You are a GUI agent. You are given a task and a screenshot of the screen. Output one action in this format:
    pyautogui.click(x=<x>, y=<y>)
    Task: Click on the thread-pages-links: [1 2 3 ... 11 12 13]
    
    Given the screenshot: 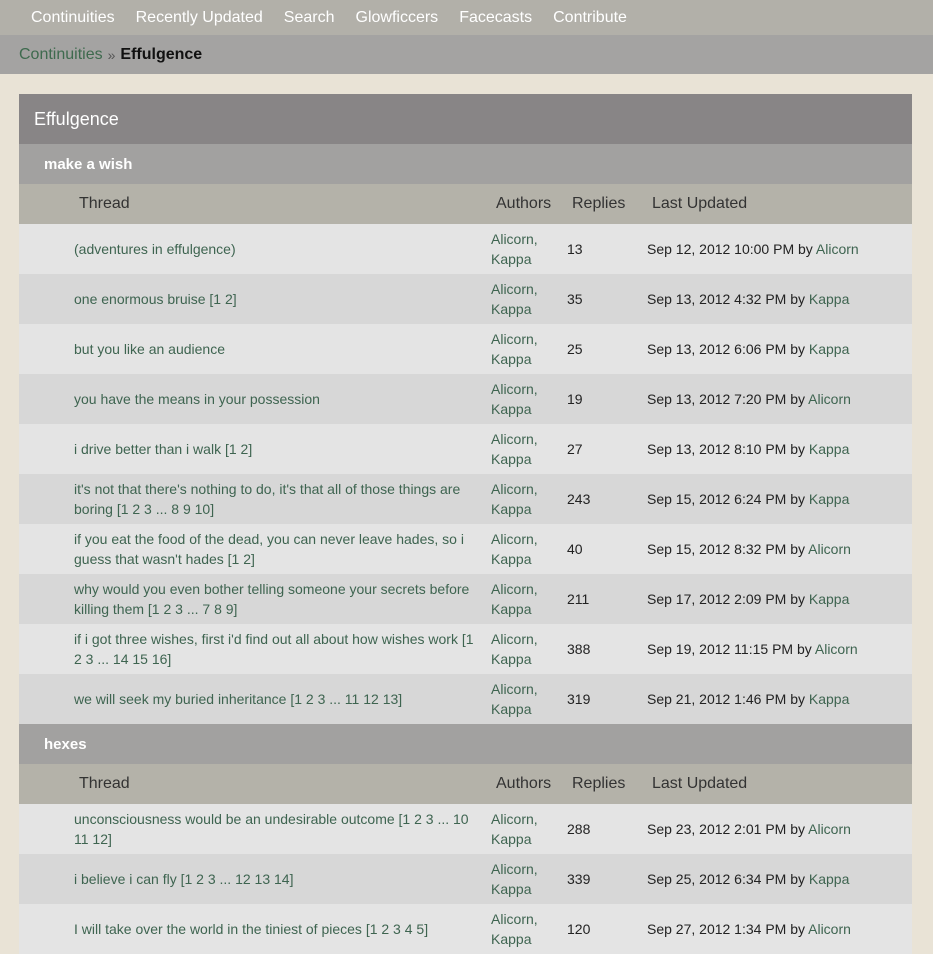 What is the action you would take?
    pyautogui.click(x=346, y=699)
    